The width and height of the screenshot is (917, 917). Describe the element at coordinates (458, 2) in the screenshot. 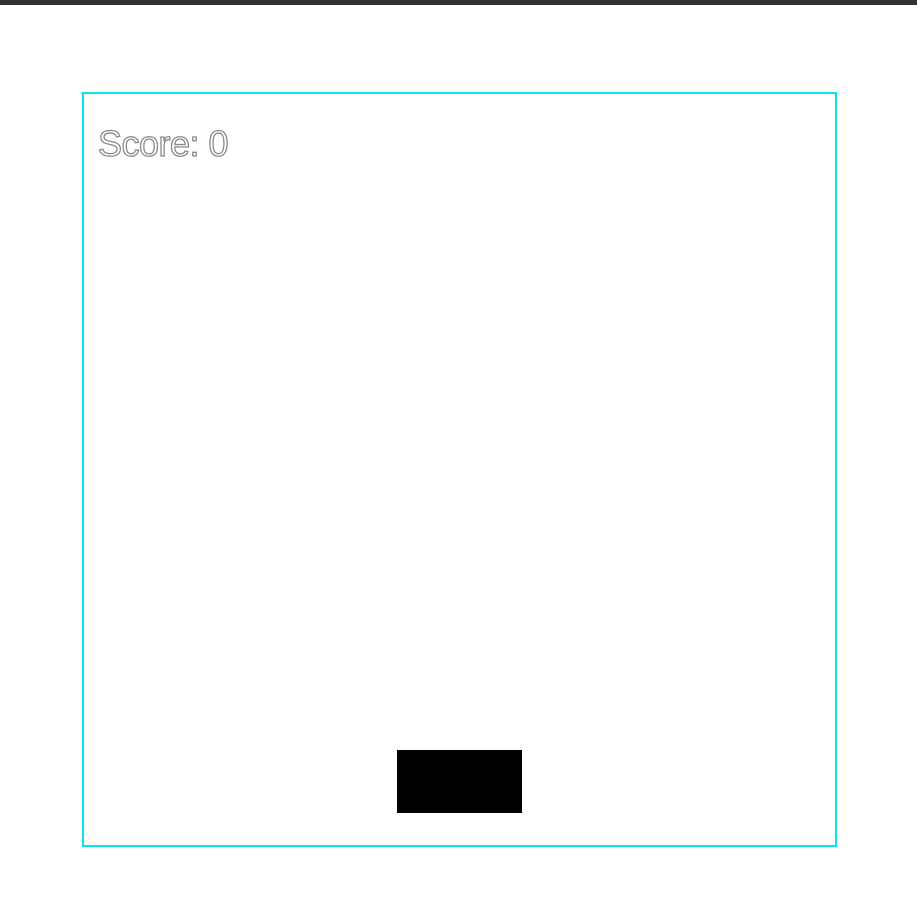

I see `window-top-bar` at that location.